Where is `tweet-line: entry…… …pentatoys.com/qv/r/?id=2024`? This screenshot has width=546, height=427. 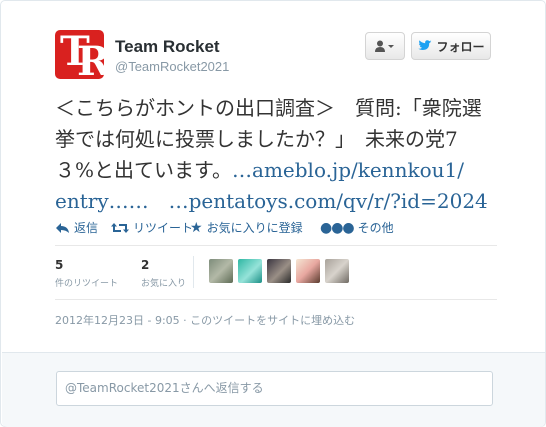 tweet-line: entry…… …pentatoys.com/qv/r/?id=2024 is located at coordinates (280, 201).